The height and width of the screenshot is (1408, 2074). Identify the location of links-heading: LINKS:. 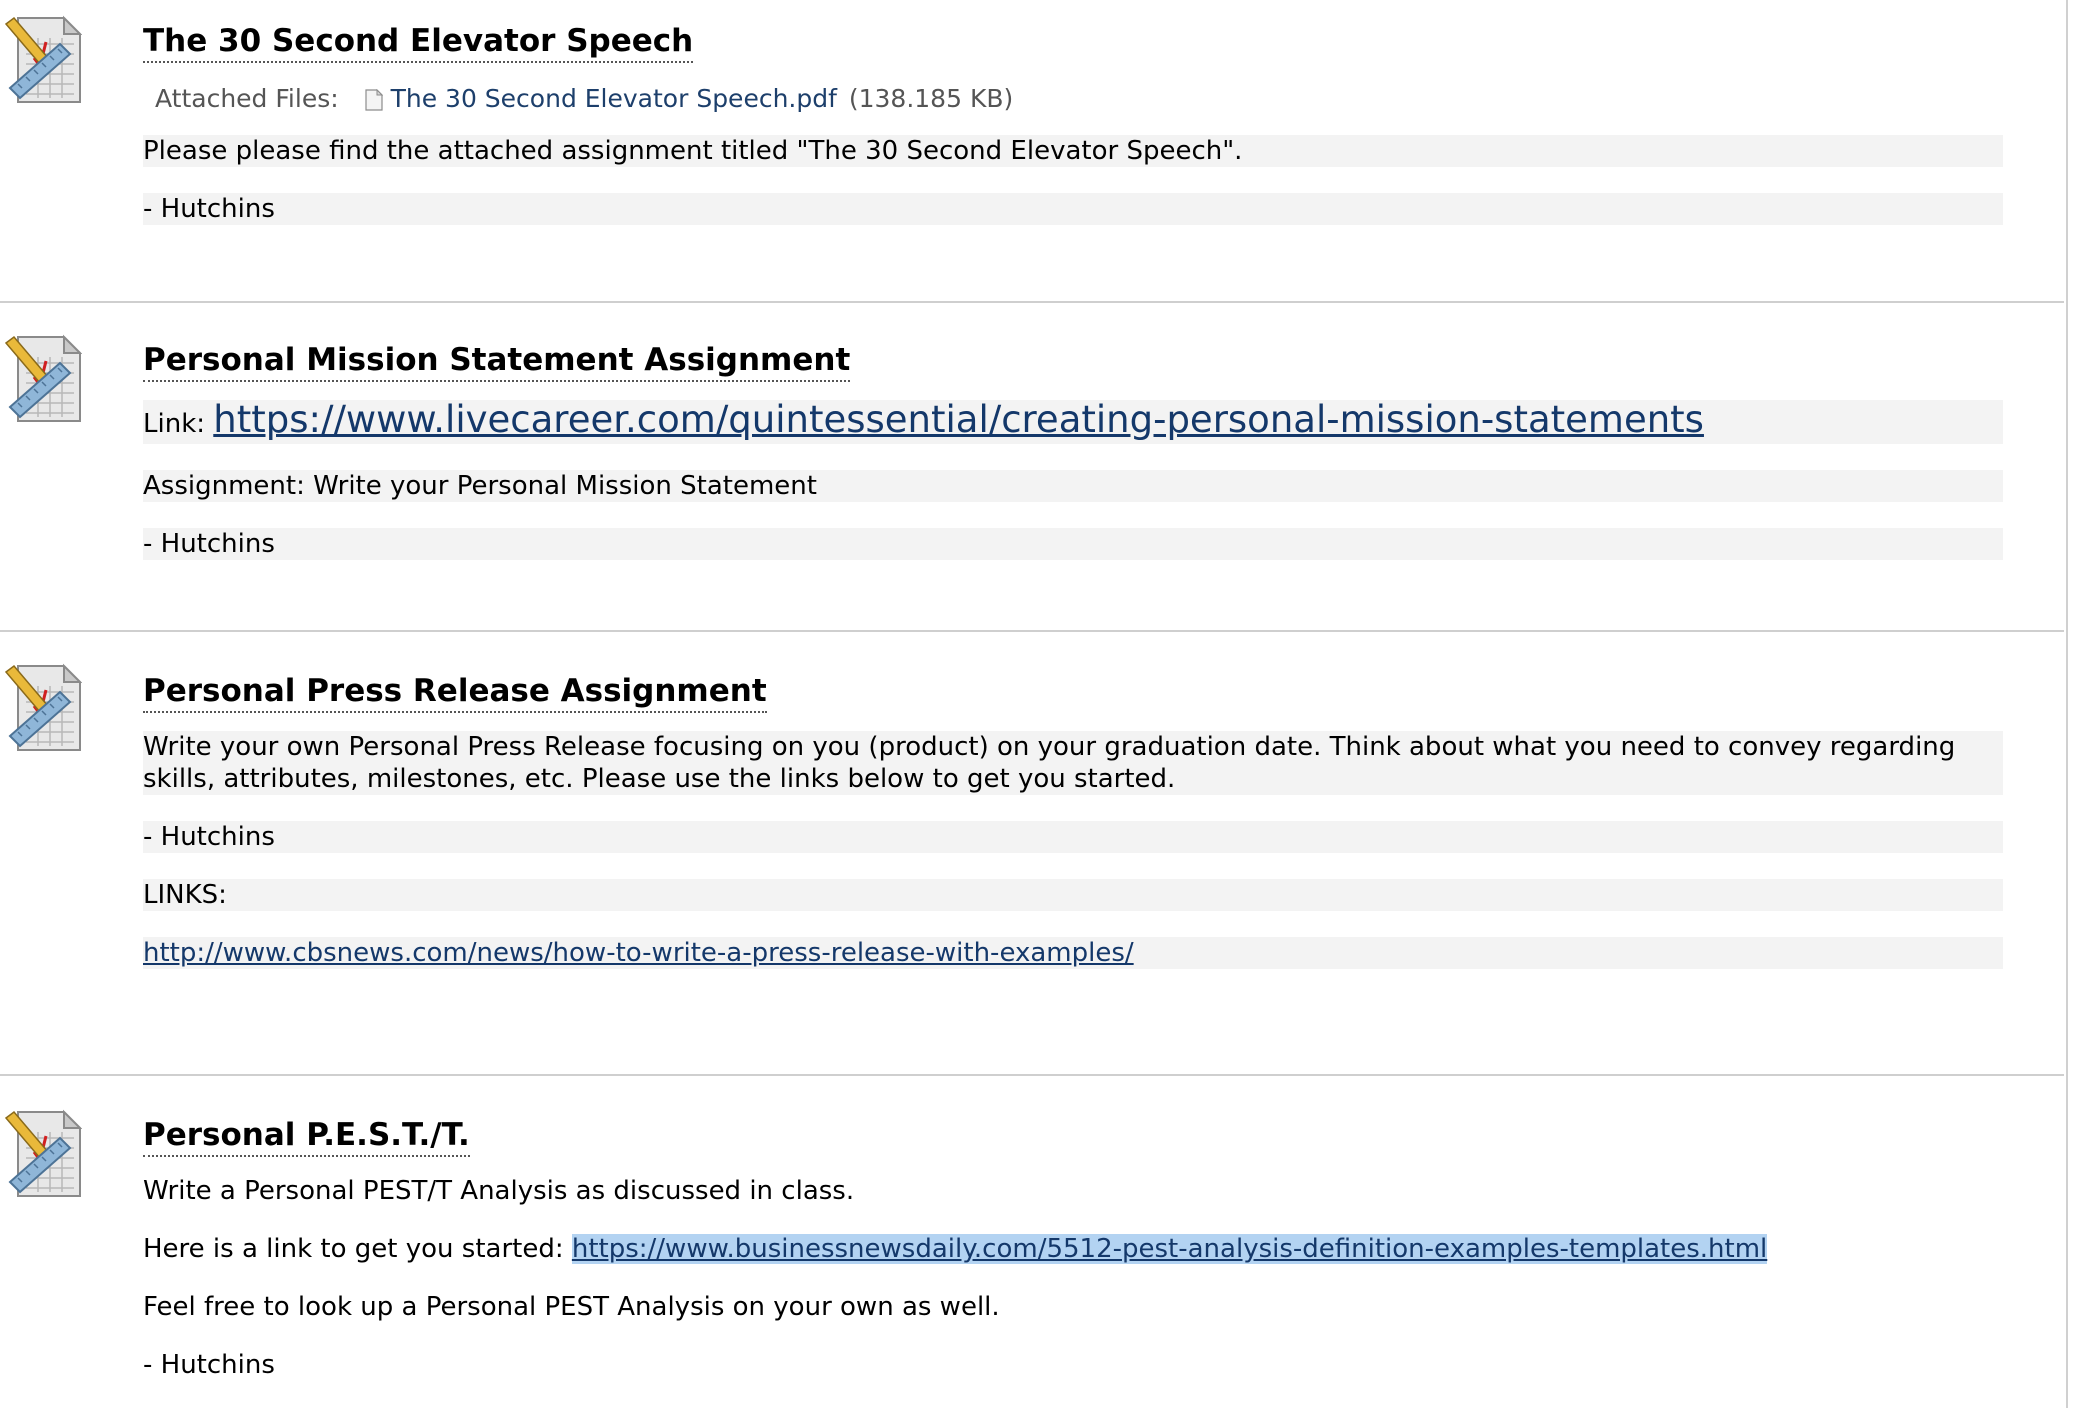
(1073, 895).